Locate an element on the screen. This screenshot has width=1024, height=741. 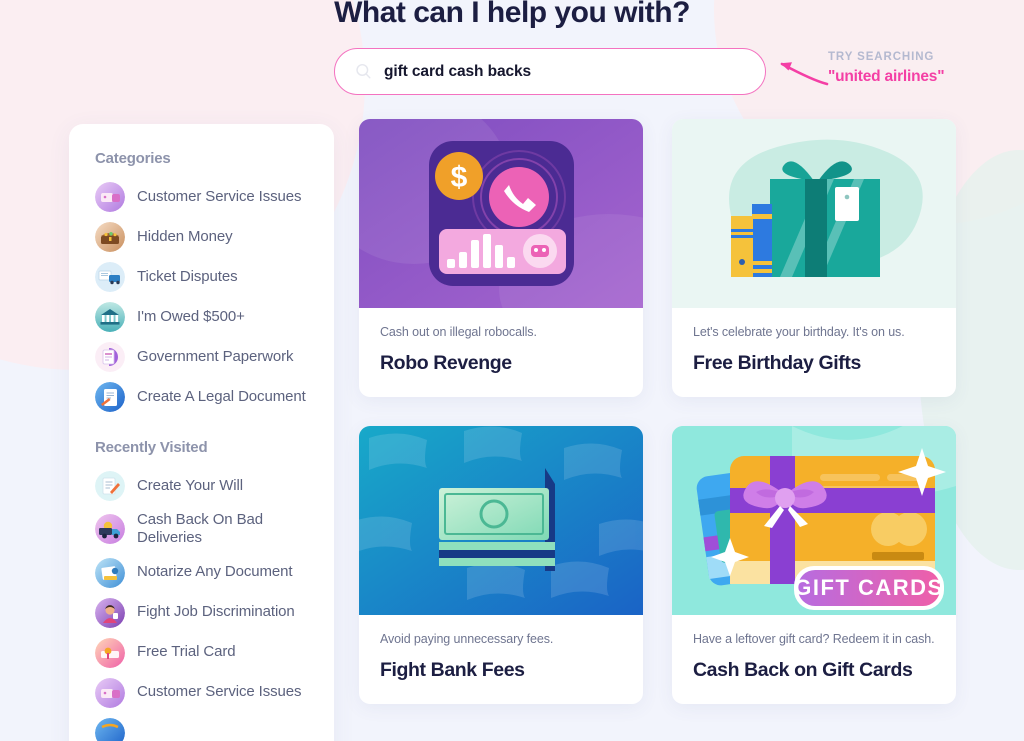
sidebar-item-free-trial-card: Free Trial Card is located at coordinates (201, 653).